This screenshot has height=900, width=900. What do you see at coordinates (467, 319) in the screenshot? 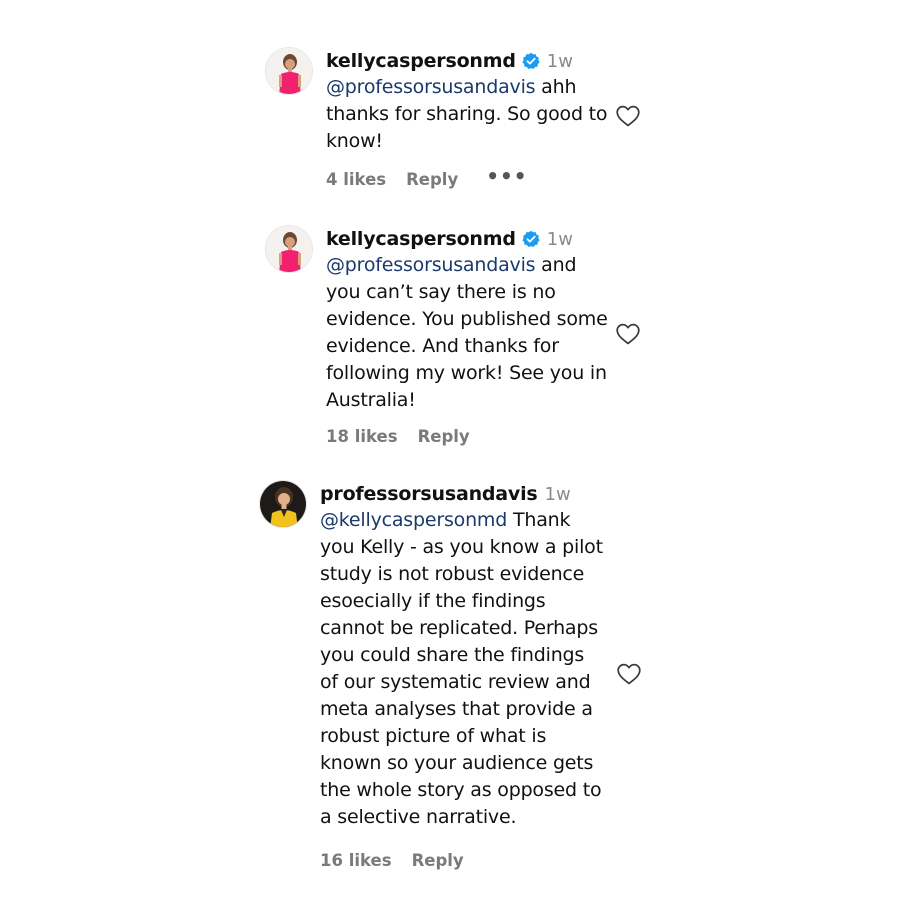
I see `comment-text-line: evidence. You published some` at bounding box center [467, 319].